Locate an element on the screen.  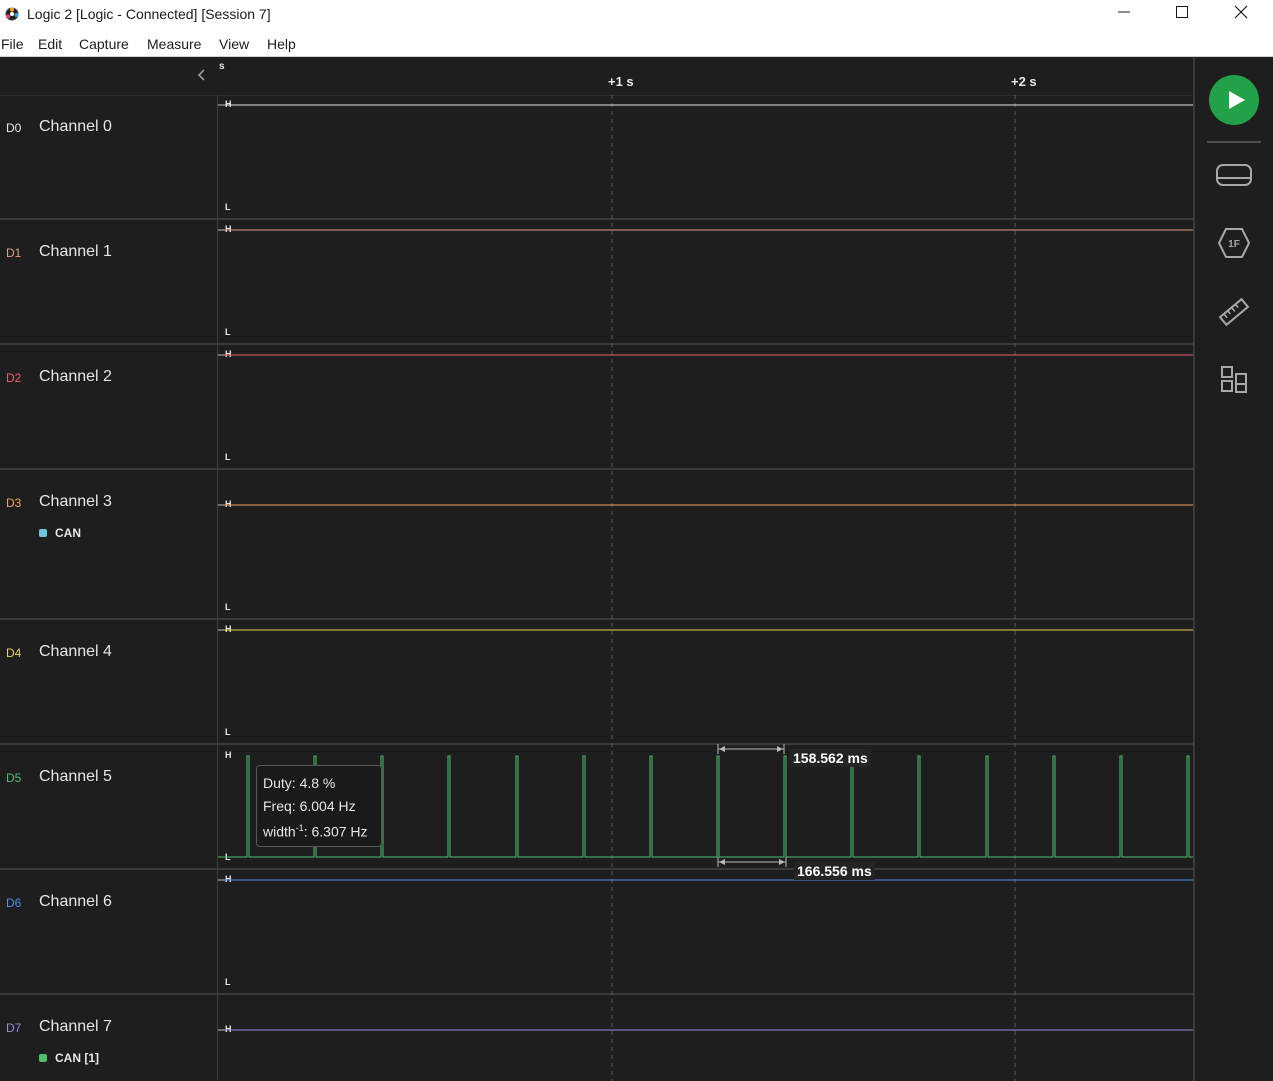
collapse-panel-icon is located at coordinates (202, 75).